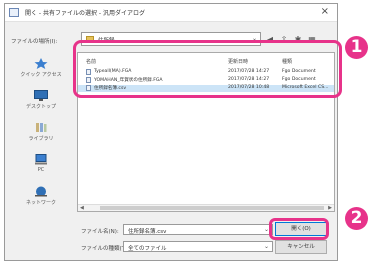 The width and height of the screenshot is (372, 265). I want to click on star-icon, so click(41, 63).